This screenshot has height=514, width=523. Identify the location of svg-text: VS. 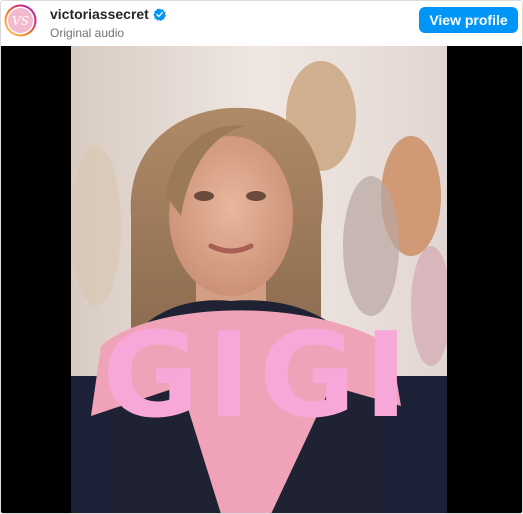
(20, 21).